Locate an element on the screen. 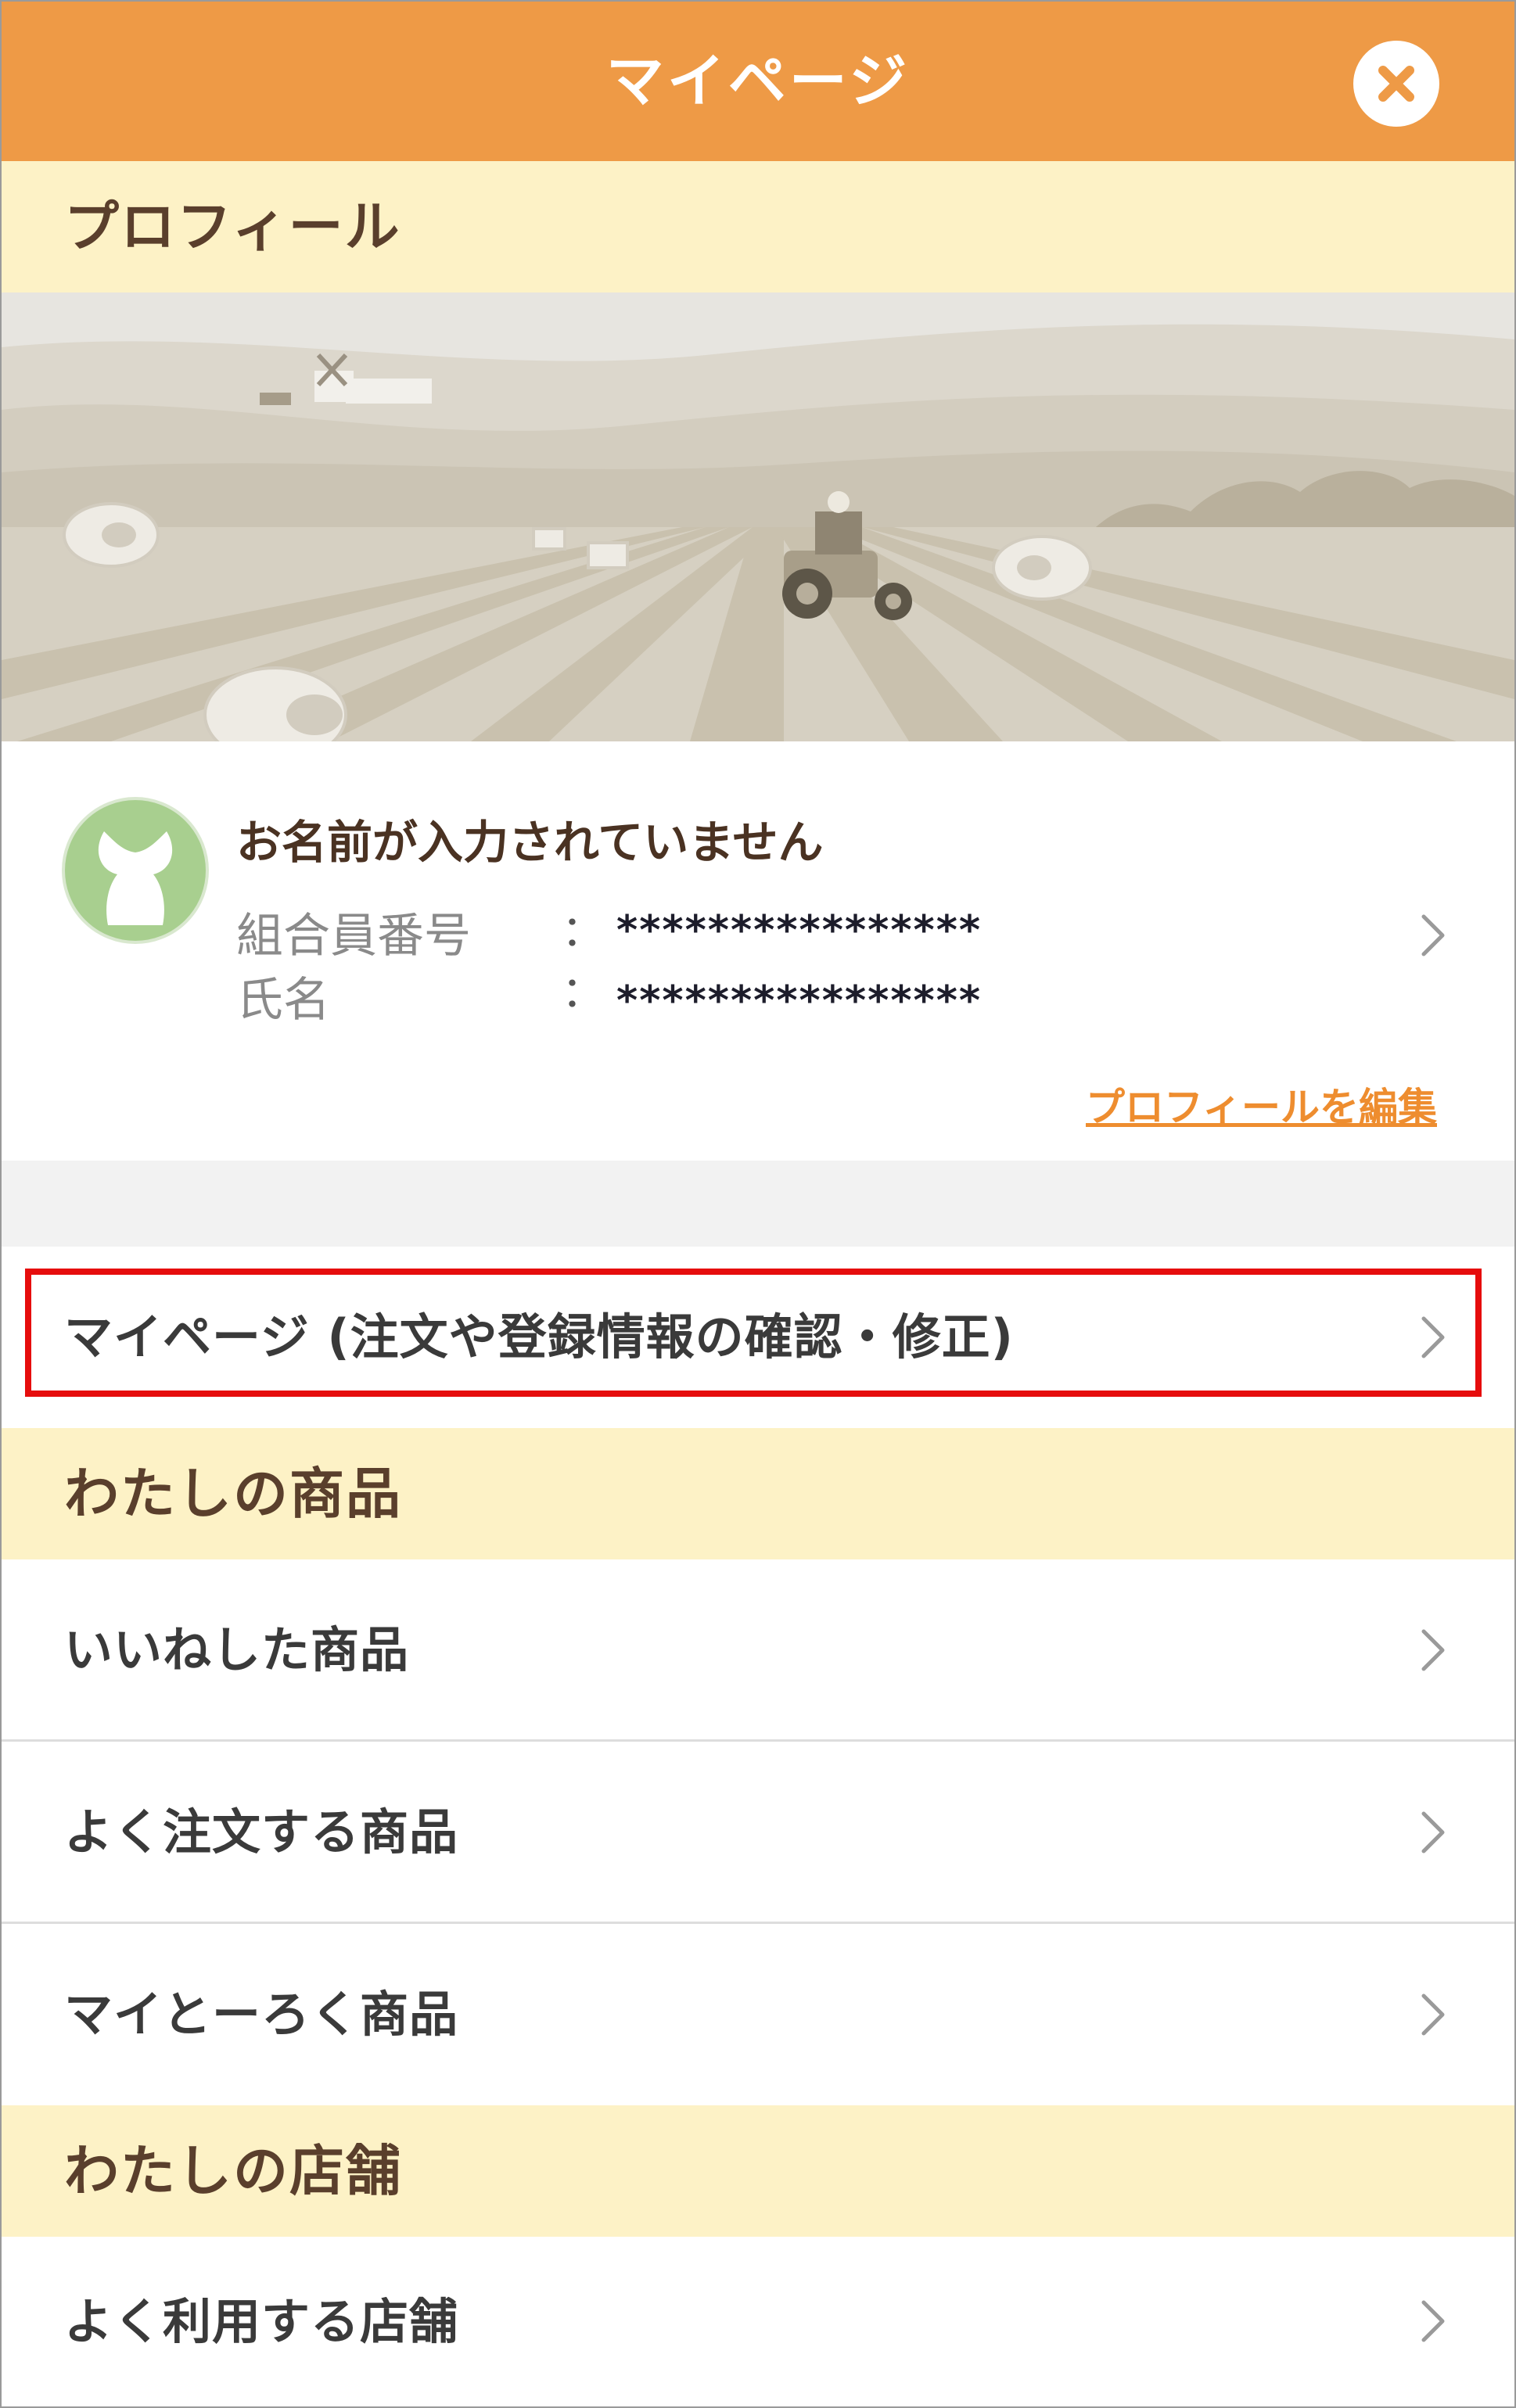 This screenshot has height=2408, width=1516. list-item-label: よく注文する商品 is located at coordinates (261, 1832).